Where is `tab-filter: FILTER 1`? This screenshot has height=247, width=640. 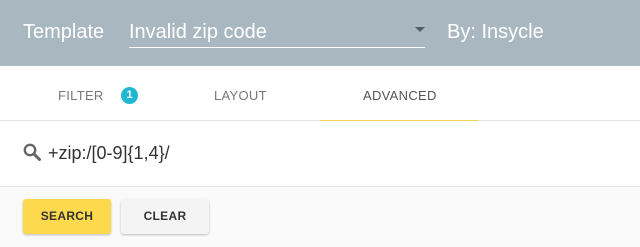 tab-filter: FILTER 1 is located at coordinates (80, 93).